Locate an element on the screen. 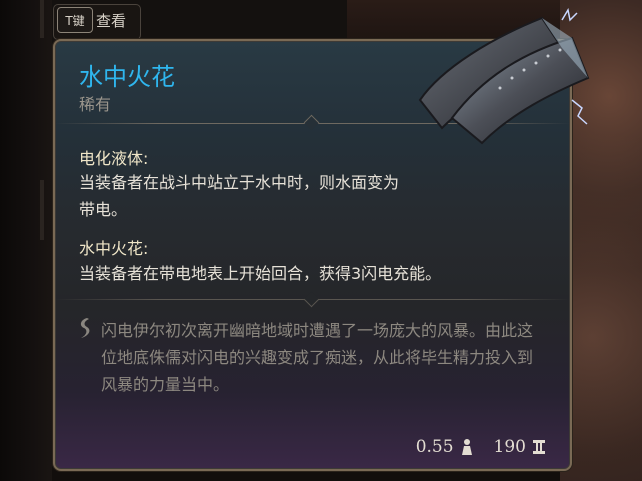  key-badge: T键 is located at coordinates (75, 20).